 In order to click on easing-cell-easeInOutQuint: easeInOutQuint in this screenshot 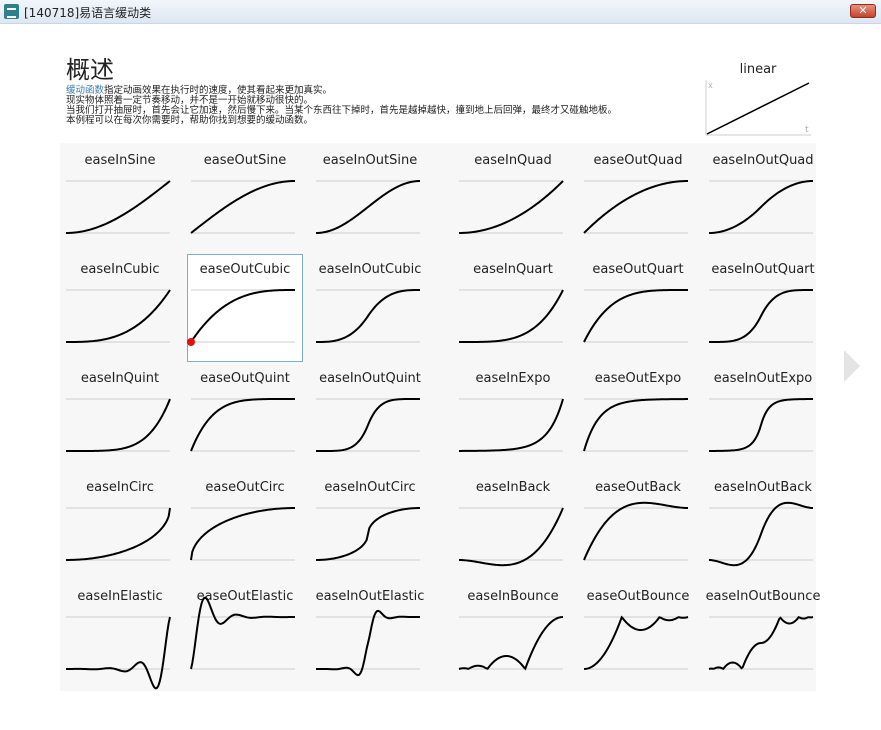, I will do `click(370, 417)`.